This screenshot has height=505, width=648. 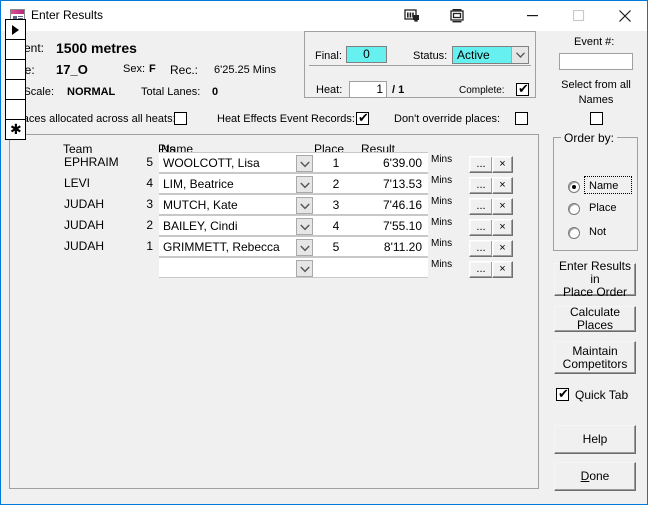 What do you see at coordinates (336, 267) in the screenshot?
I see `cell-place` at bounding box center [336, 267].